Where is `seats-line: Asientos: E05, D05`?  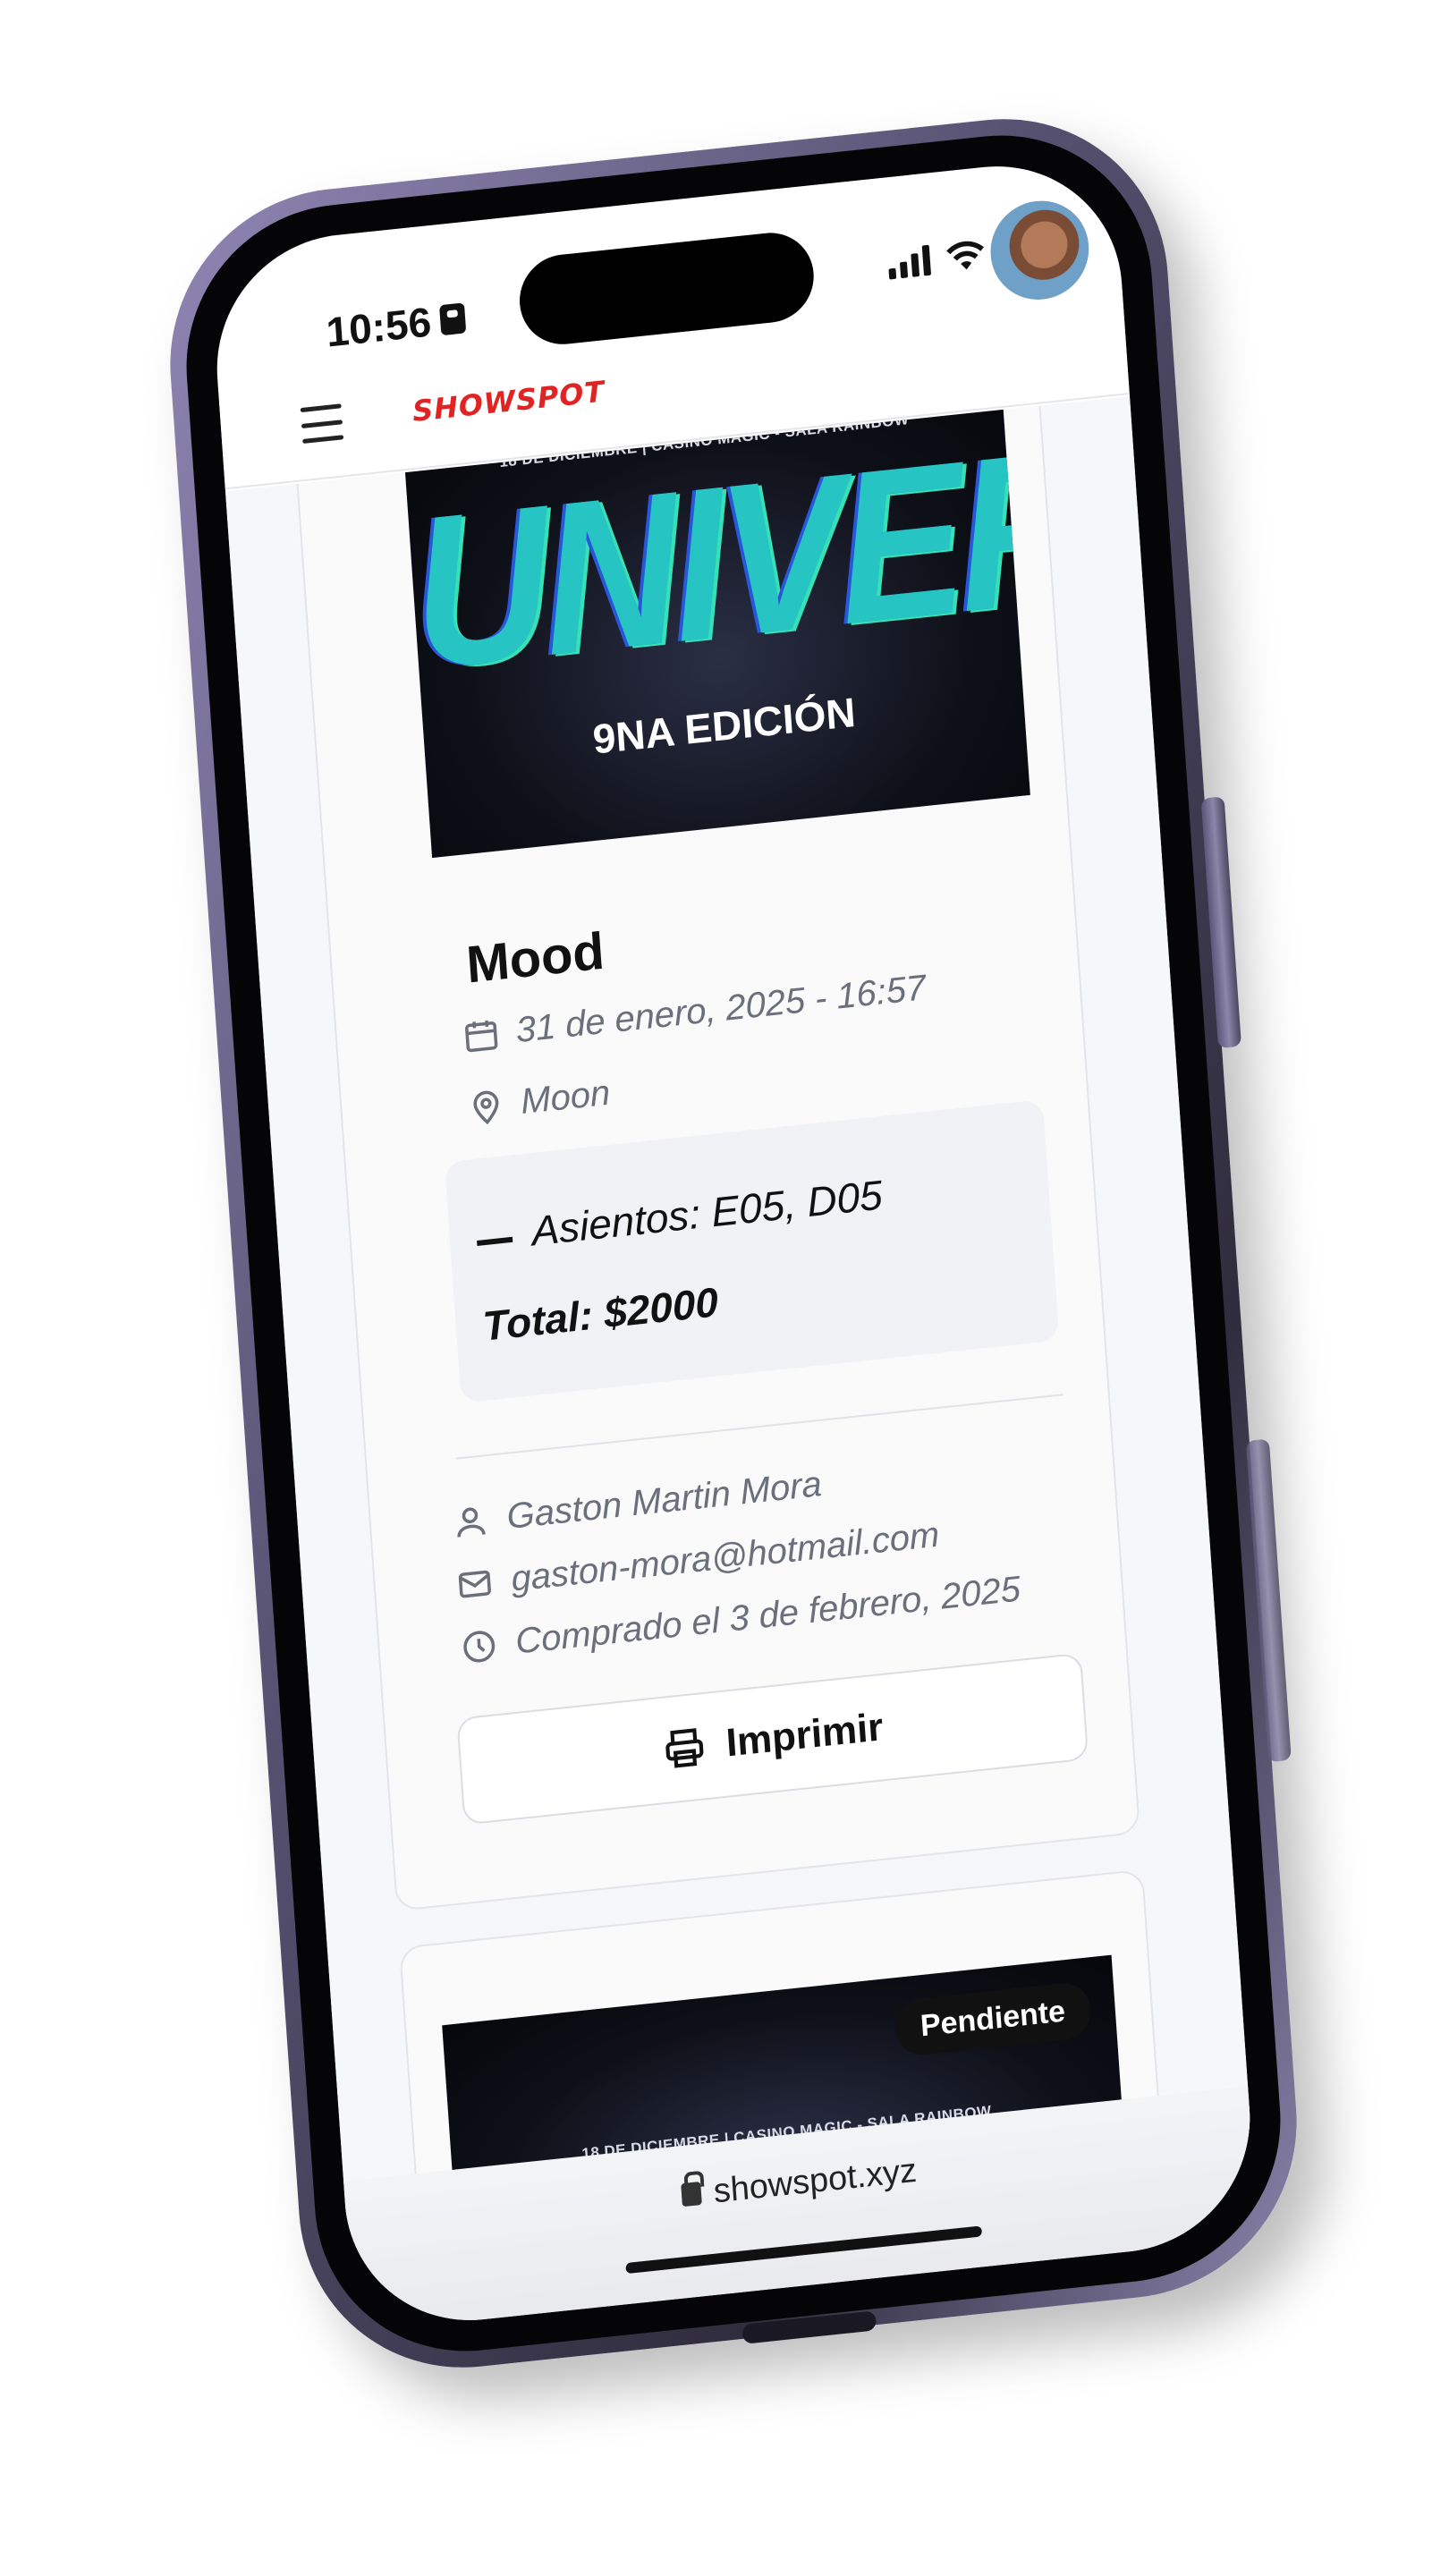
seats-line: Asientos: E05, D05 is located at coordinates (679, 1215).